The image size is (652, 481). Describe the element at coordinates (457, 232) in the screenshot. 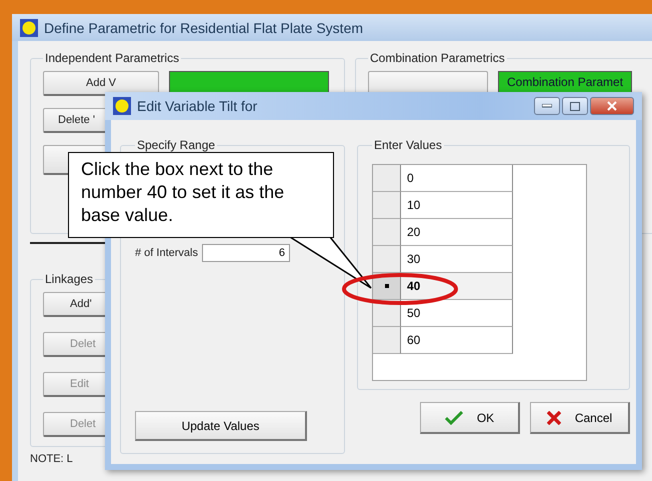

I see `value-cell: 20` at that location.